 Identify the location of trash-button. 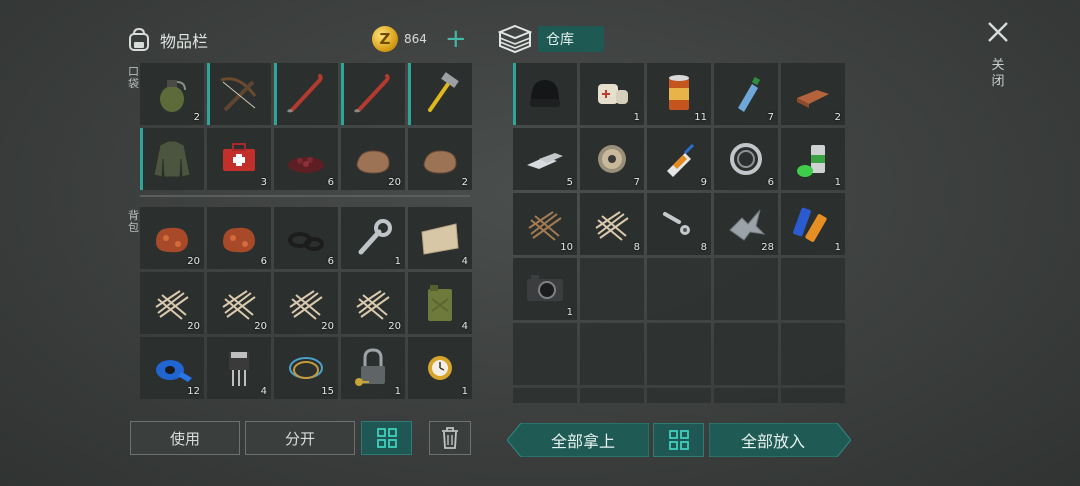
(450, 438).